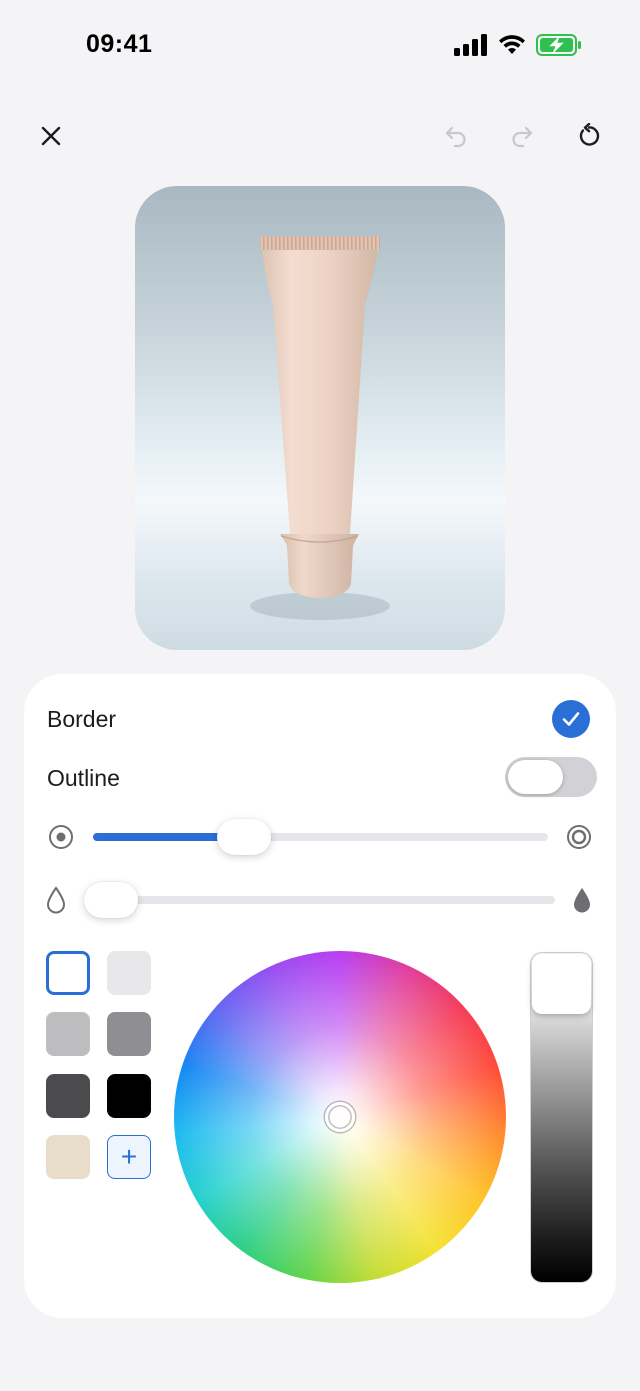 The image size is (640, 1391). I want to click on cosmetic-tube-image, so click(320, 428).